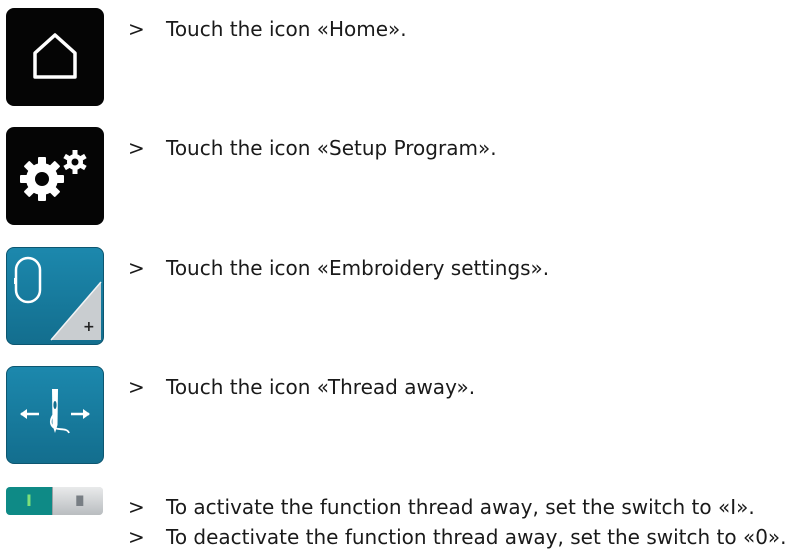  What do you see at coordinates (58, 298) in the screenshot?
I see `embroidery-hoop-icon: +` at bounding box center [58, 298].